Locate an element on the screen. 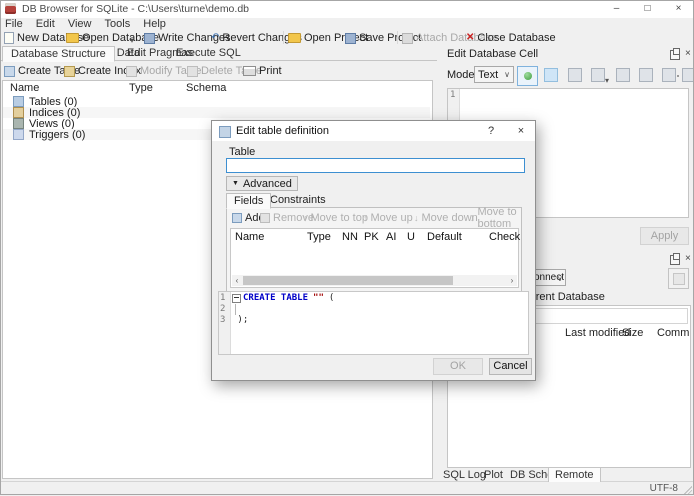 This screenshot has width=694, height=496. attach-database-icon is located at coordinates (407, 38).